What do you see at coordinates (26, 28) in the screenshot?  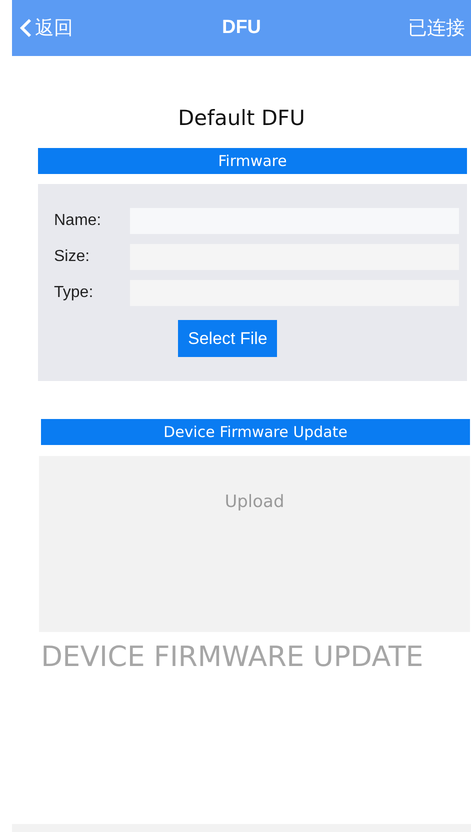 I see `back-chevron-icon` at bounding box center [26, 28].